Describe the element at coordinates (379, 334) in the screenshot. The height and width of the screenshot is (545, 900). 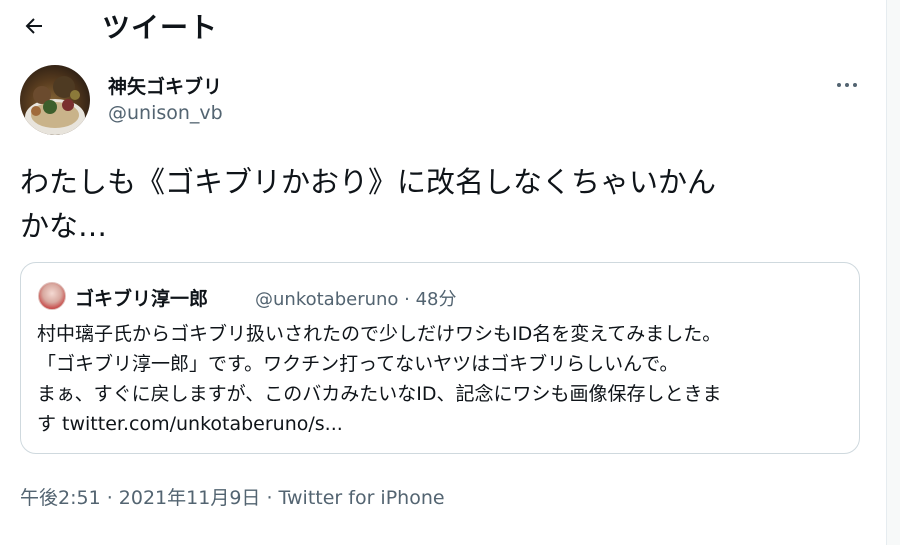
I see `quoted-text-line: 村中璃子氏からゴキブリ扱いされたので少しだけワシもID名を変えてみました。` at that location.